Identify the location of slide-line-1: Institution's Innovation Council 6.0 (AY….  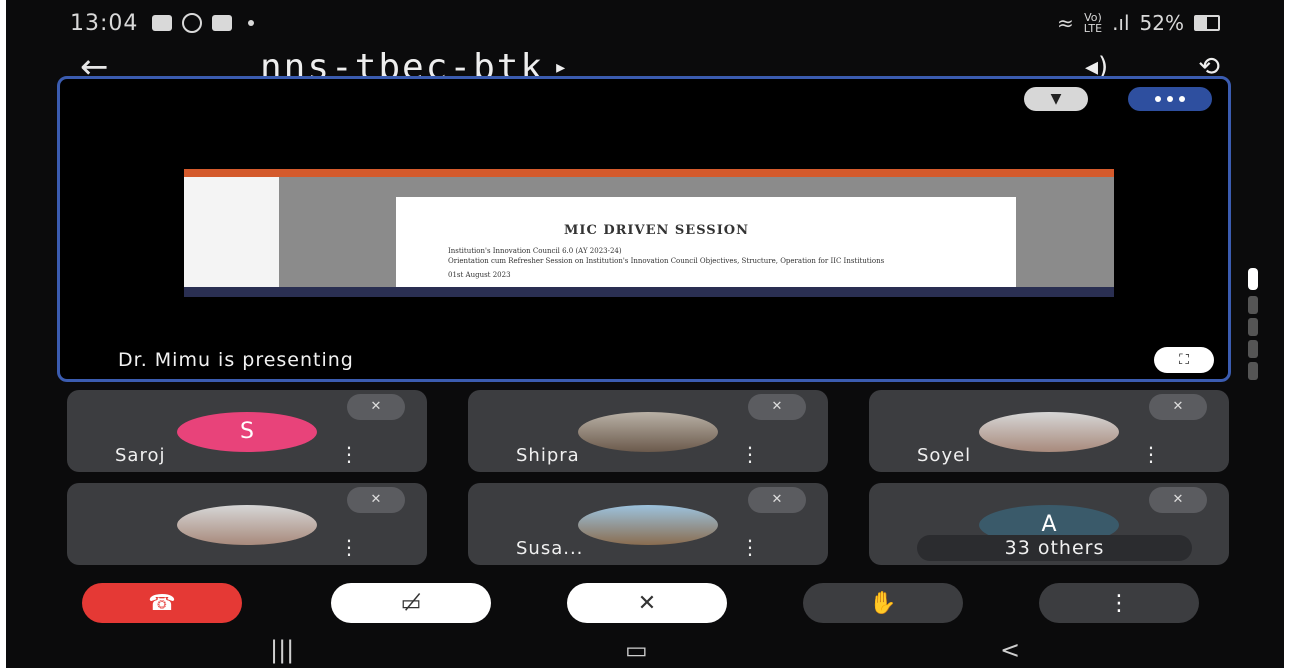
(535, 251).